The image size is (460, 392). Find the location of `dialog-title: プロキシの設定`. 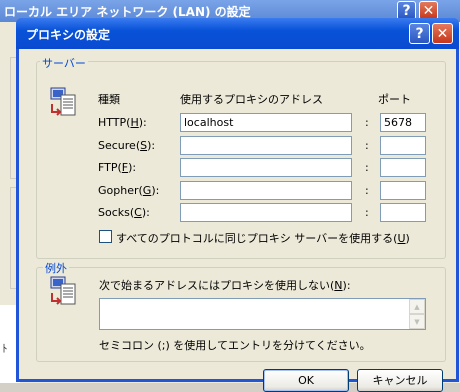

dialog-title: プロキシの設定 is located at coordinates (68, 35).